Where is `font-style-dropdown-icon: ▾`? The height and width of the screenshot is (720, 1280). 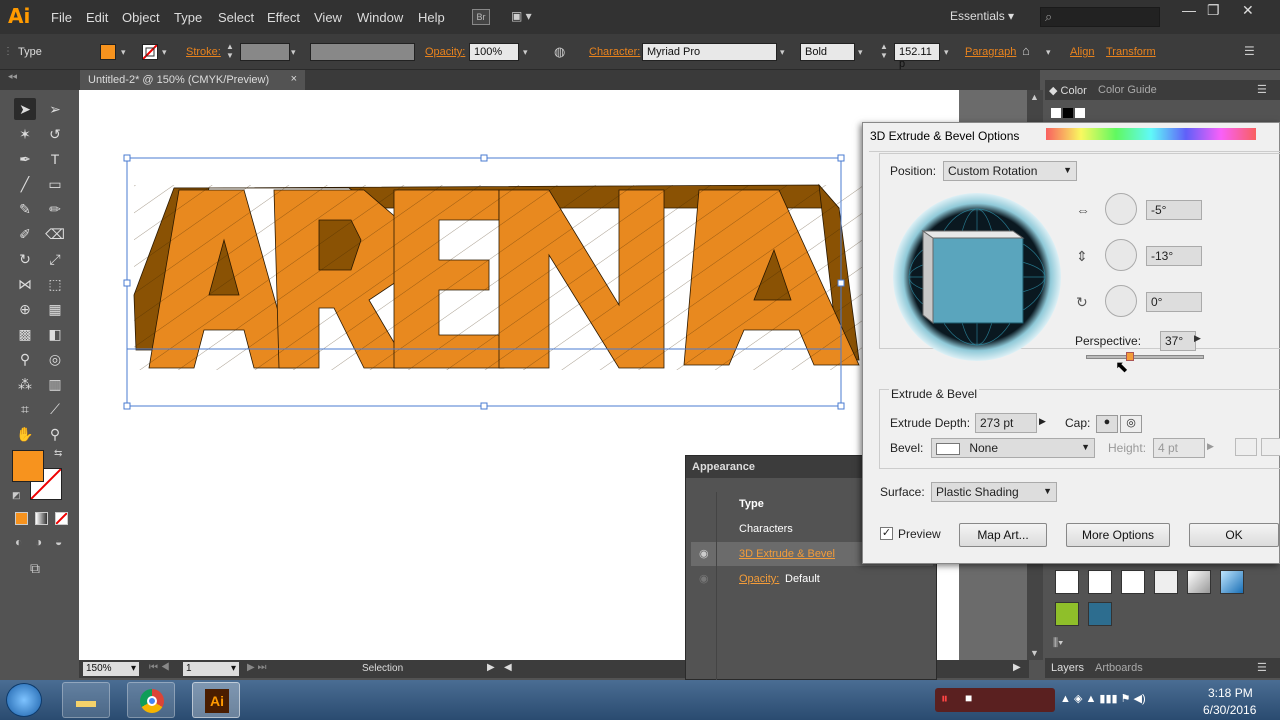
font-style-dropdown-icon: ▾ is located at coordinates (860, 52).